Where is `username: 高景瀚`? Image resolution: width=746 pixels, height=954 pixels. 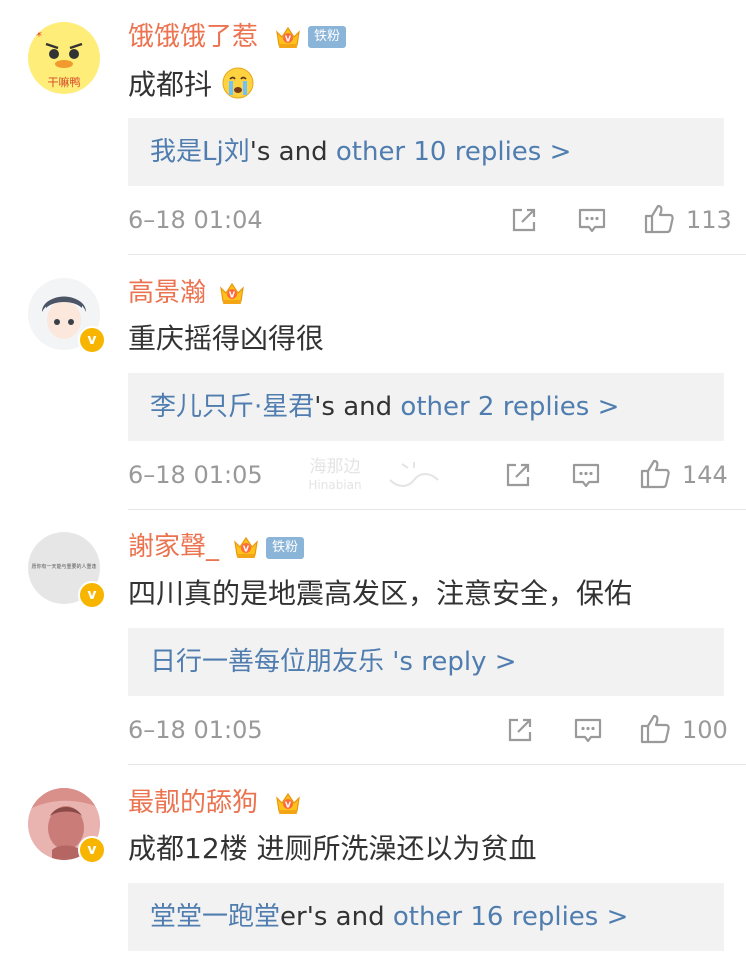 username: 高景瀚 is located at coordinates (167, 293).